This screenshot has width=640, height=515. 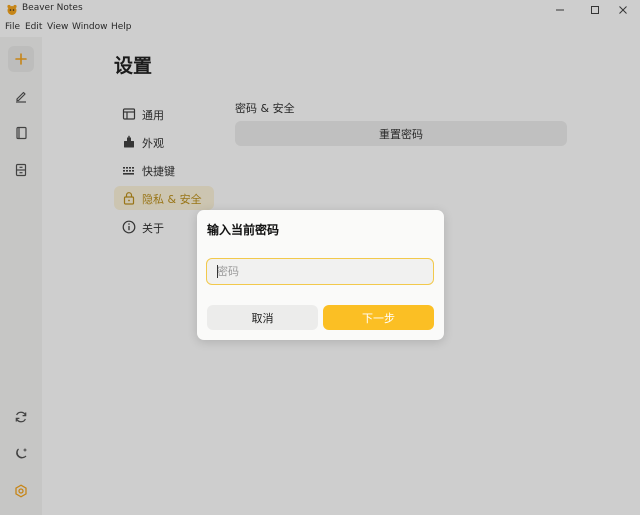 What do you see at coordinates (243, 230) in the screenshot?
I see `dialog-title: 输入当前密码` at bounding box center [243, 230].